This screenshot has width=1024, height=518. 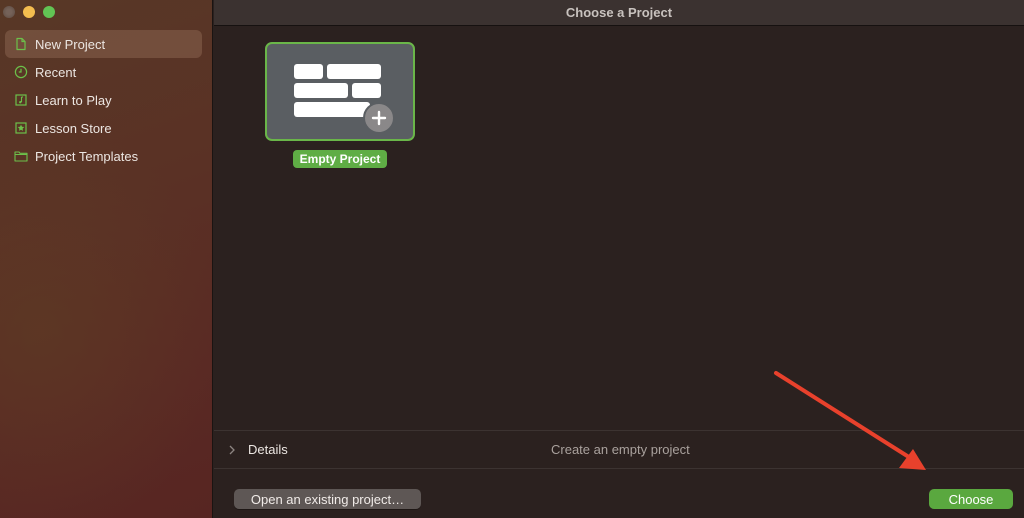 I want to click on sidebar-item-recent: Recent, so click(x=103, y=72).